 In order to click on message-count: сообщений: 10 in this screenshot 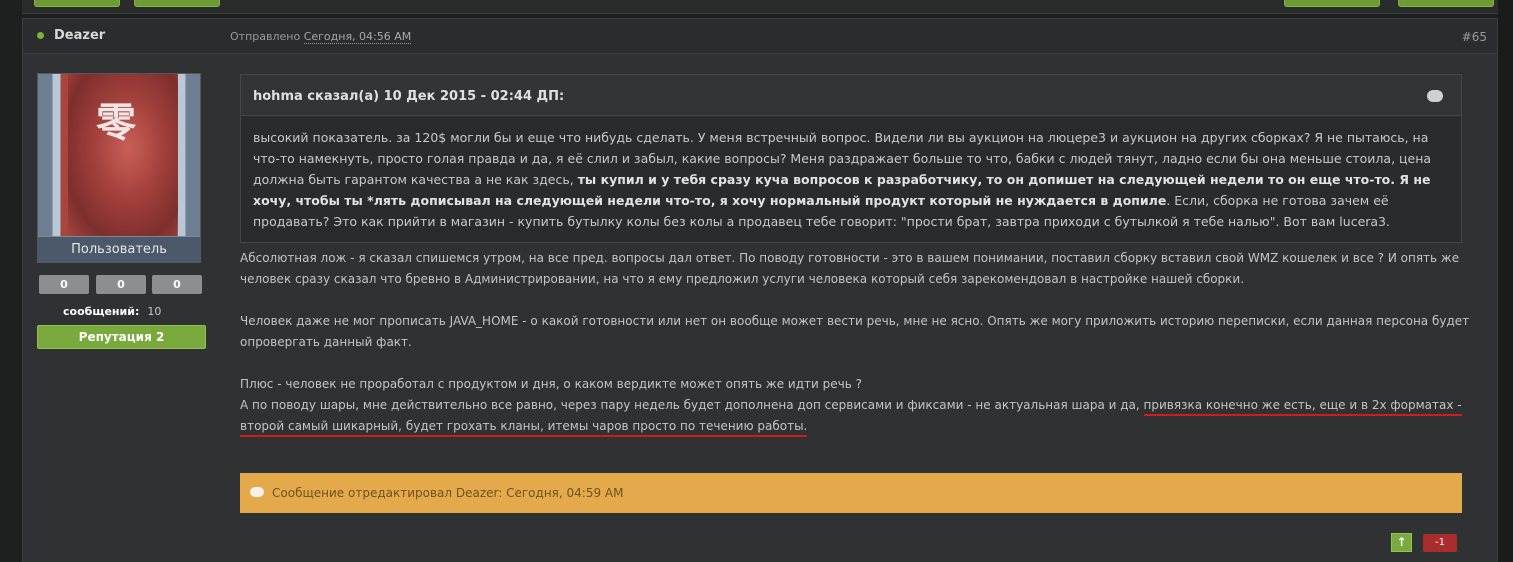, I will do `click(112, 311)`.